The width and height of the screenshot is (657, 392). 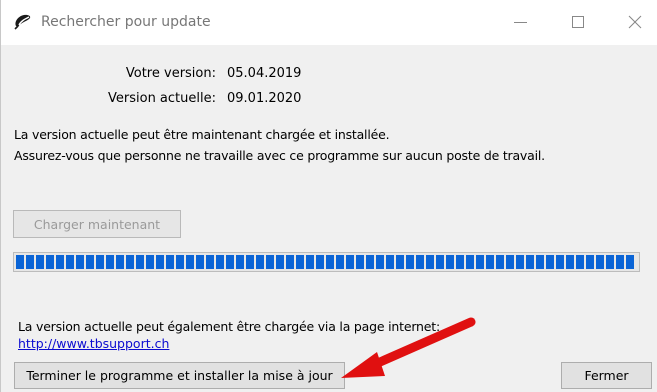 I want to click on minimize-icon, so click(x=521, y=22).